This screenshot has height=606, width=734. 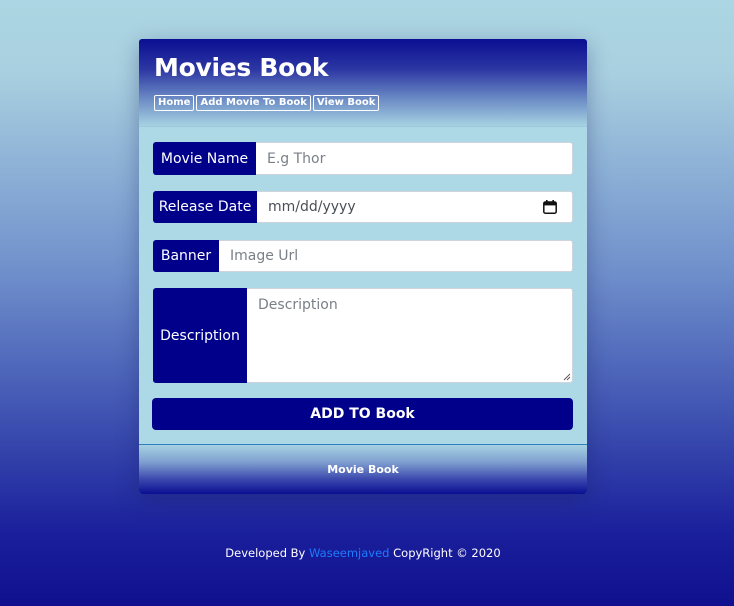 I want to click on calendar-icon, so click(x=550, y=207).